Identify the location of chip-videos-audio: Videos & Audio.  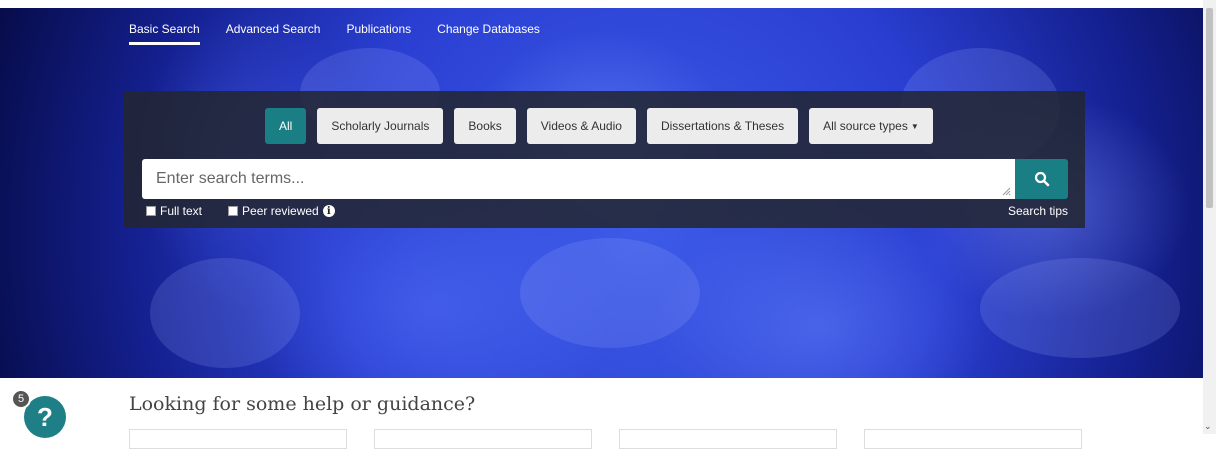
(581, 126).